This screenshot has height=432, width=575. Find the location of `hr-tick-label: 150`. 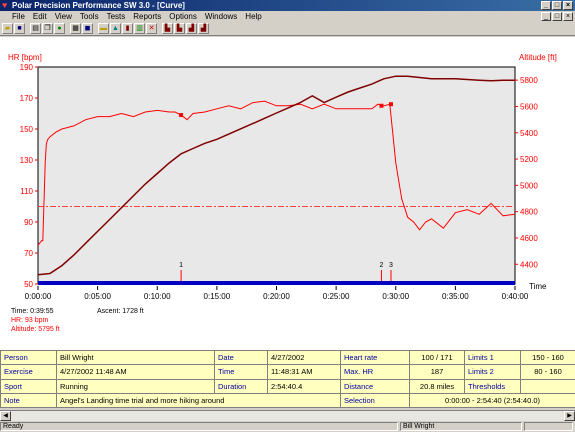

hr-tick-label: 150 is located at coordinates (27, 129).